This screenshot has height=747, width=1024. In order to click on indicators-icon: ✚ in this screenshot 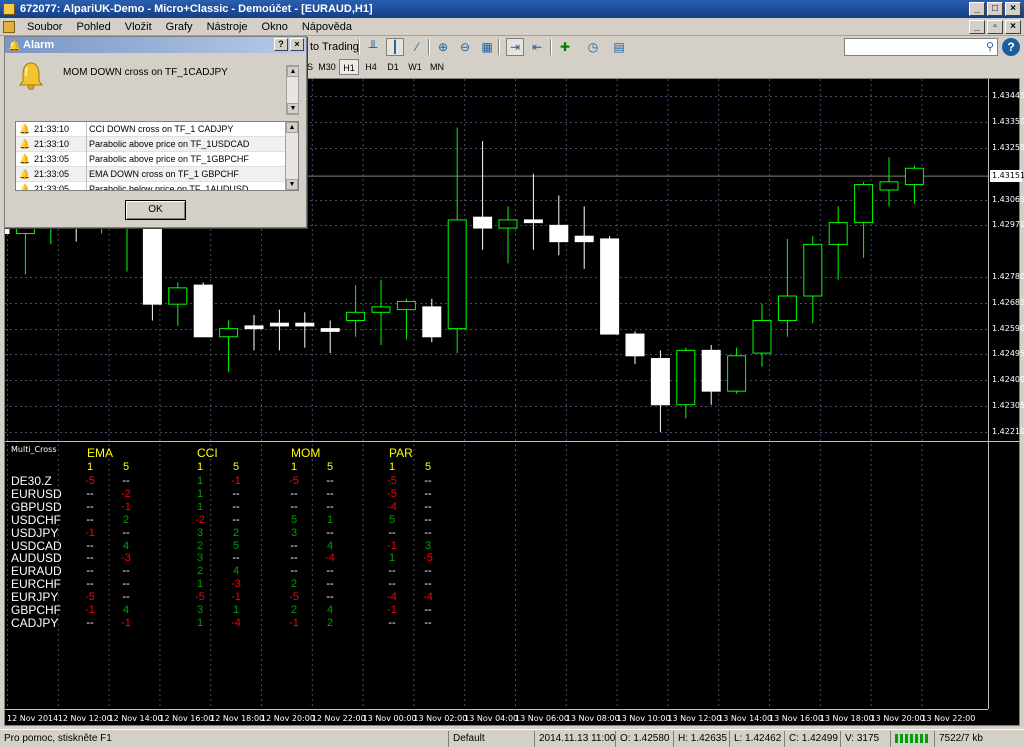, I will do `click(565, 47)`.